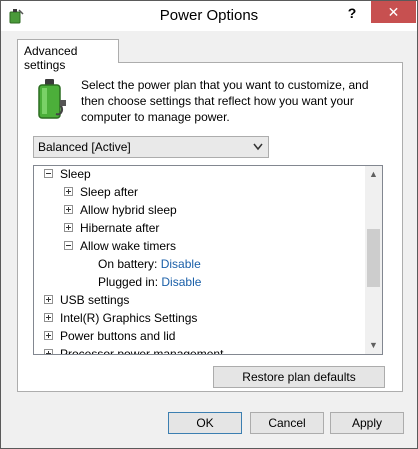 Image resolution: width=418 pixels, height=449 pixels. Describe the element at coordinates (75, 174) in the screenshot. I see `tree-item-label: Sleep` at that location.